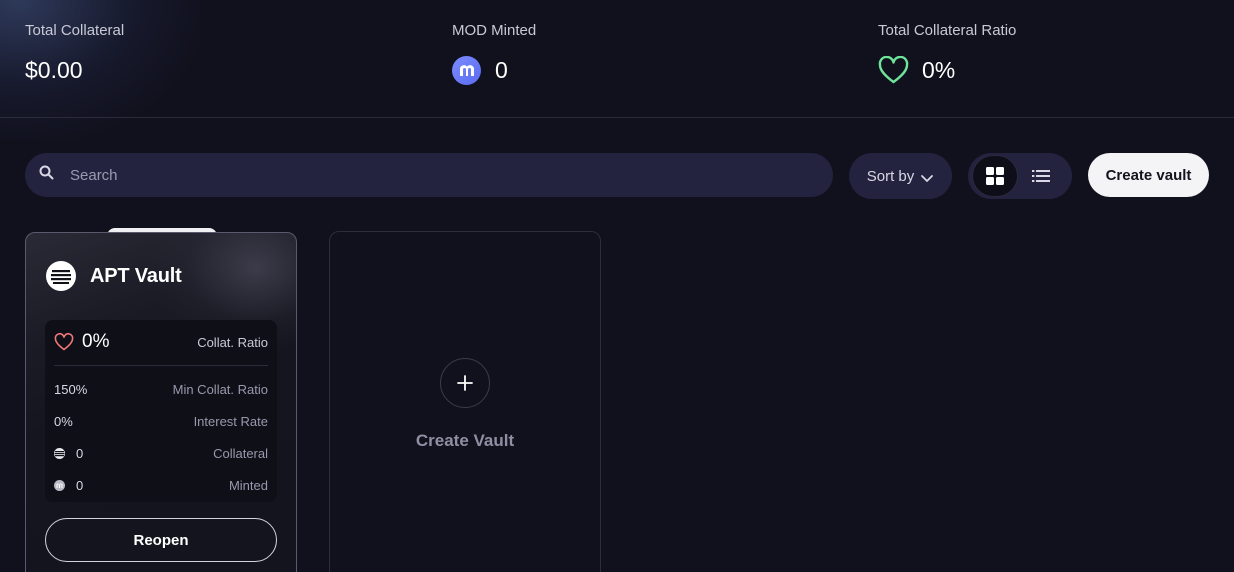 The height and width of the screenshot is (572, 1234). I want to click on aptos-icon, so click(59, 453).